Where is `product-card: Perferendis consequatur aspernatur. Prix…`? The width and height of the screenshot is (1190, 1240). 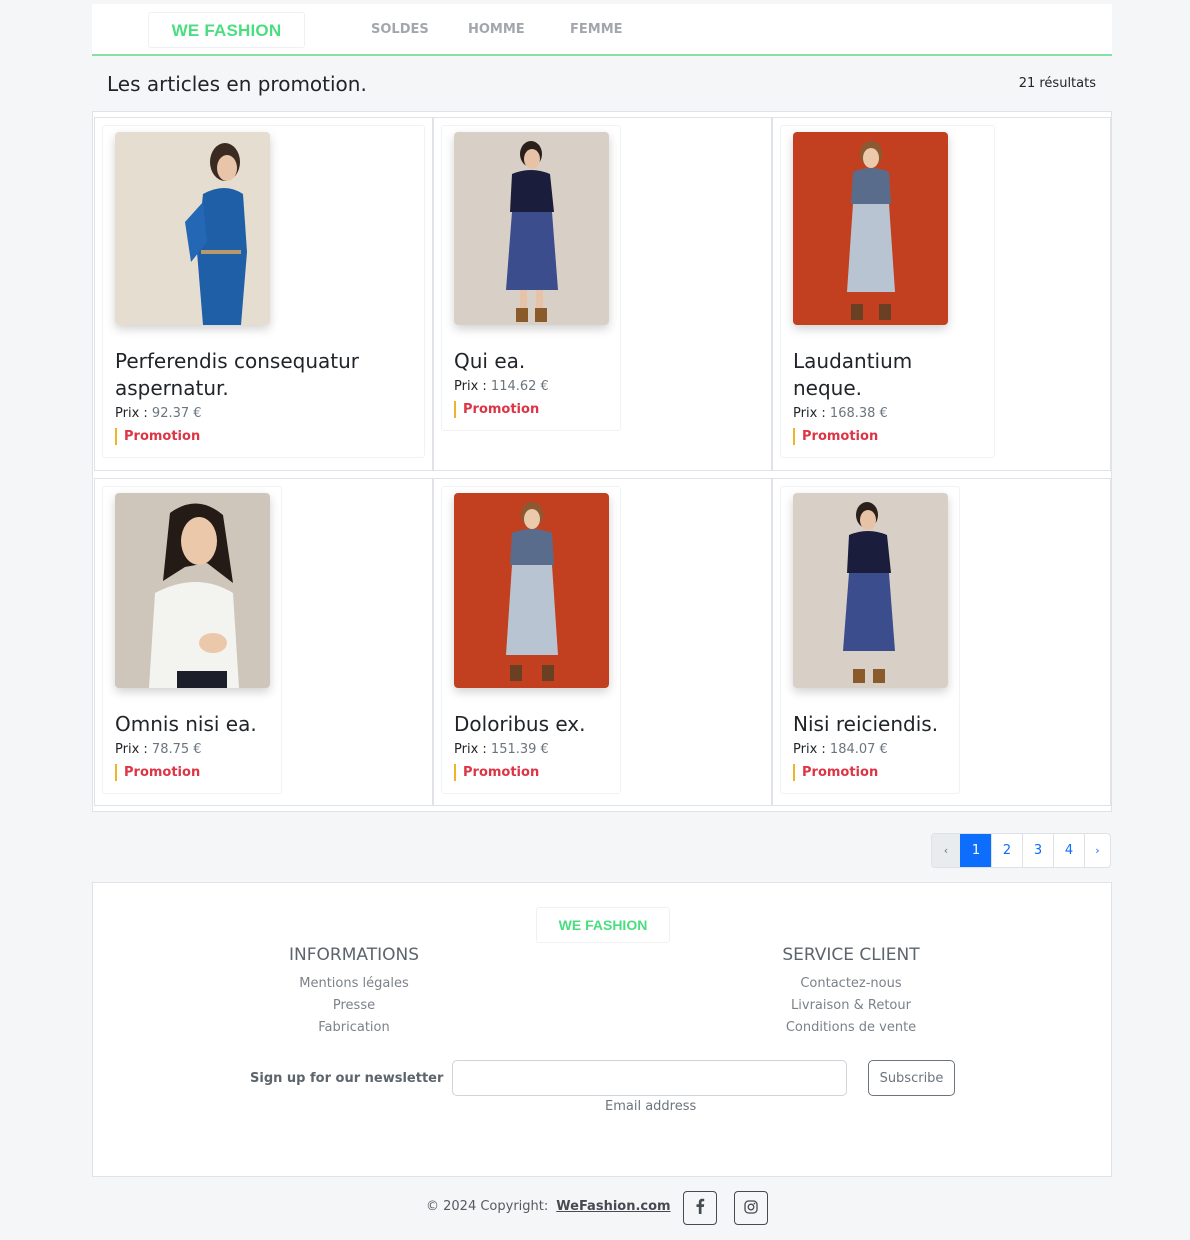 product-card: Perferendis consequatur aspernatur. Prix… is located at coordinates (263, 291).